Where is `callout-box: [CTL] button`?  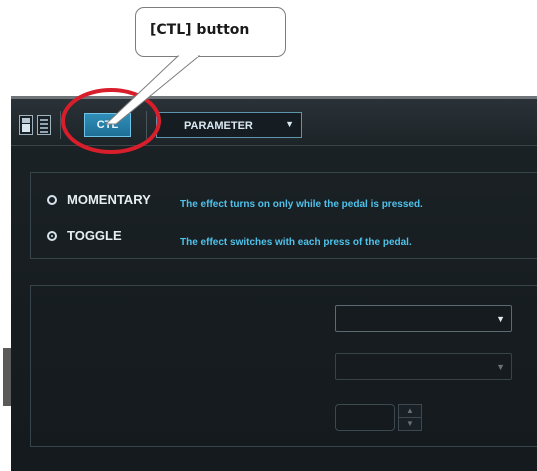
callout-box: [CTL] button is located at coordinates (210, 32).